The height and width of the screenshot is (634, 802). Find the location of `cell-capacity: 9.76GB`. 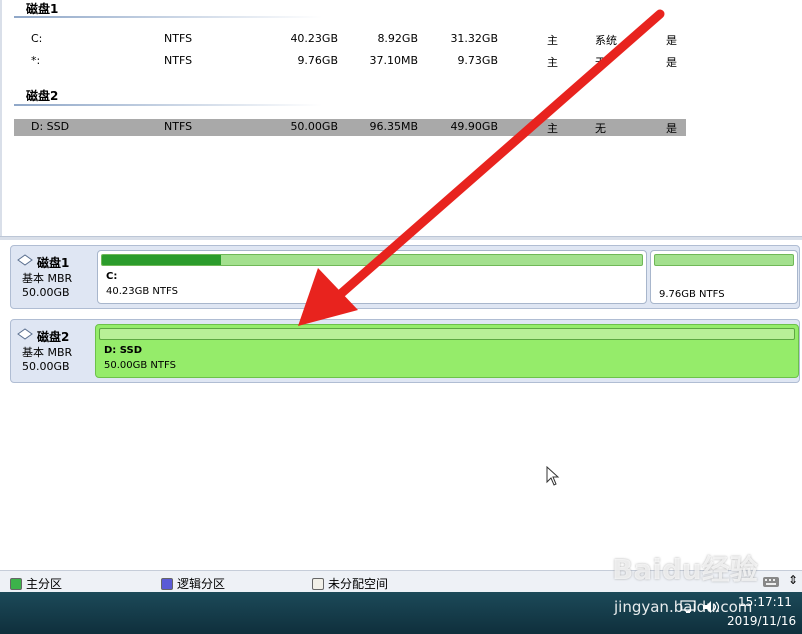

cell-capacity: 9.76GB is located at coordinates (317, 60).